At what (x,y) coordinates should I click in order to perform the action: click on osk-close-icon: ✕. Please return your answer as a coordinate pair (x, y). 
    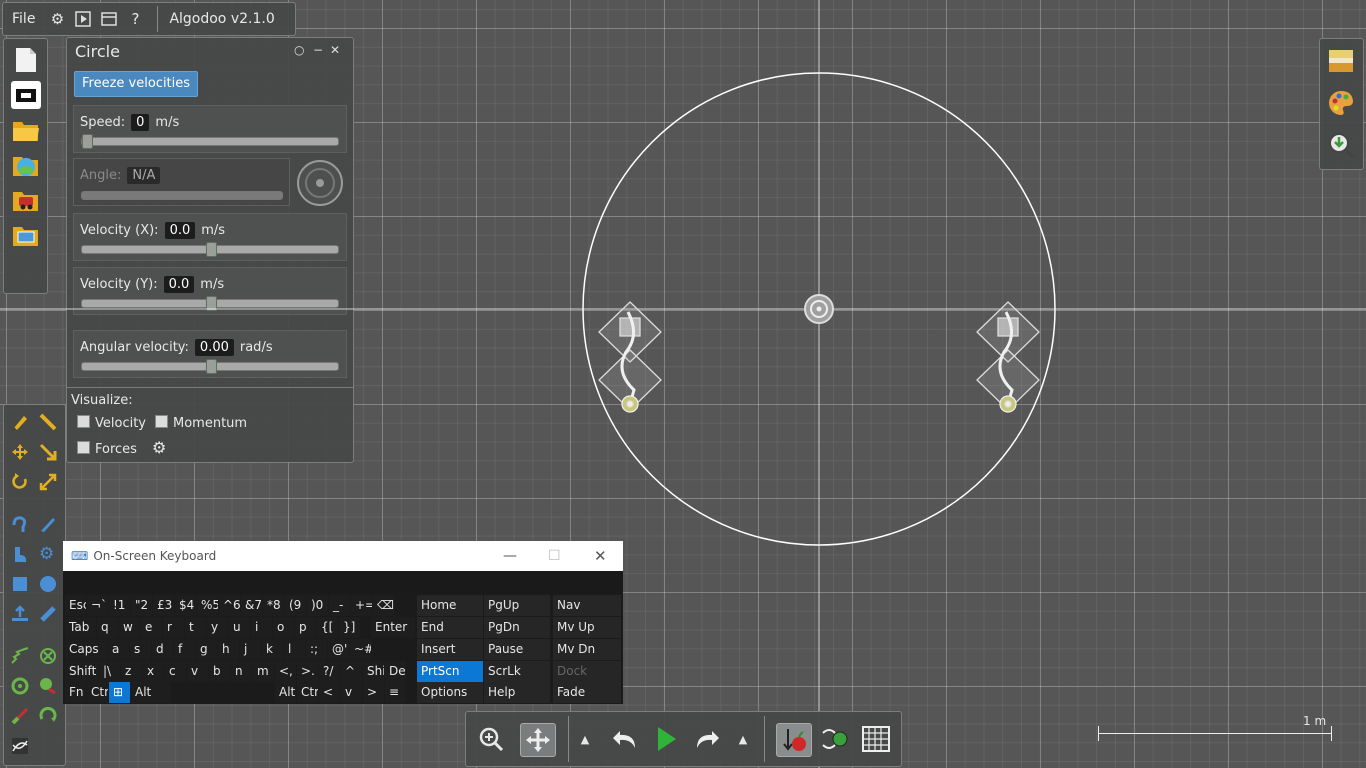
    Looking at the image, I should click on (600, 556).